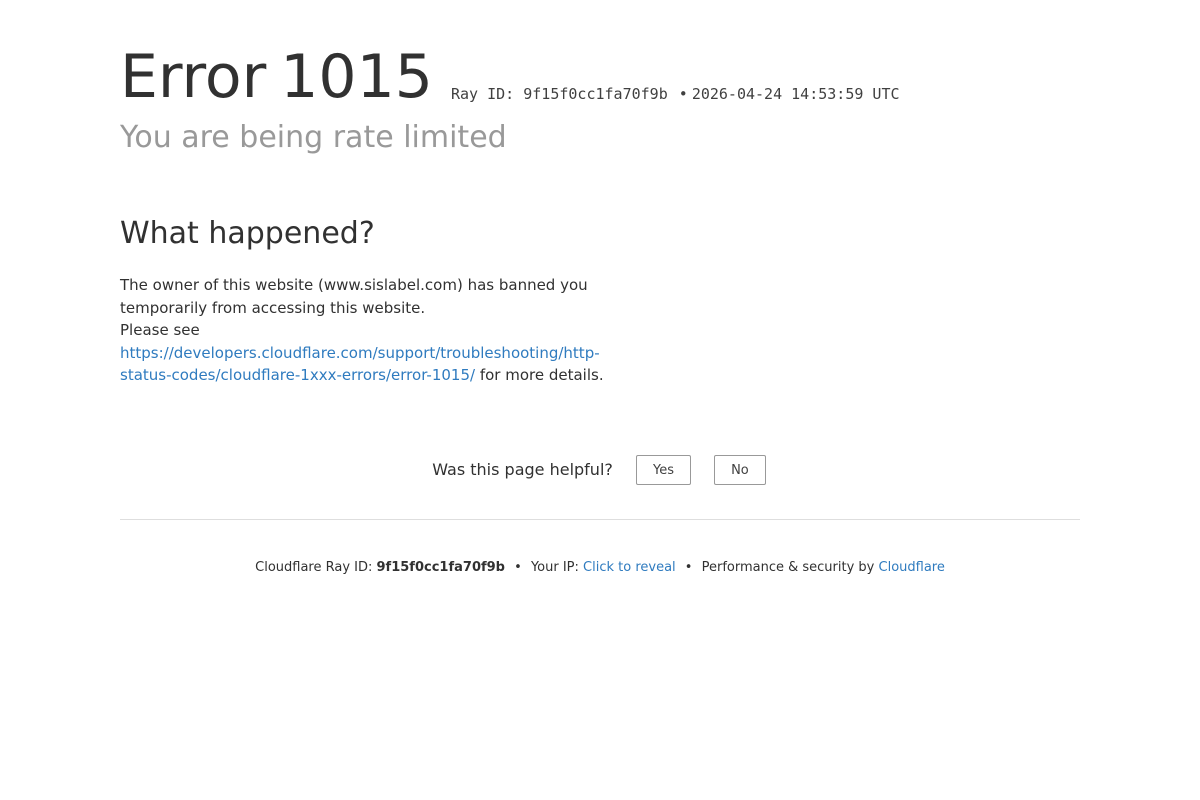 The width and height of the screenshot is (1200, 800). I want to click on feedback-question: Was this page helpful?, so click(522, 469).